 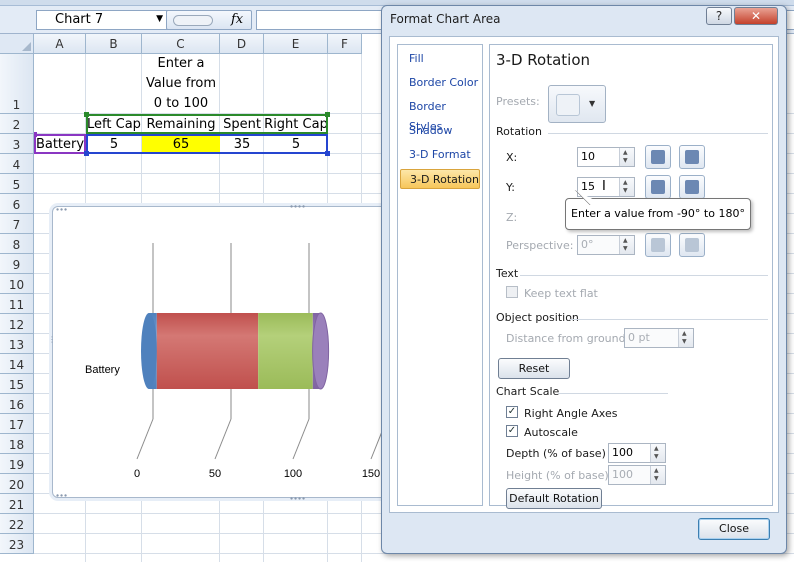 I want to click on depth-field: 100 ▲ ▼, so click(x=637, y=453).